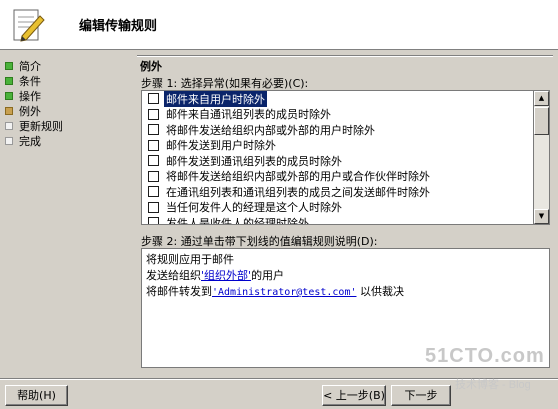 The height and width of the screenshot is (409, 558). I want to click on page-title: 编辑传输规则, so click(118, 26).